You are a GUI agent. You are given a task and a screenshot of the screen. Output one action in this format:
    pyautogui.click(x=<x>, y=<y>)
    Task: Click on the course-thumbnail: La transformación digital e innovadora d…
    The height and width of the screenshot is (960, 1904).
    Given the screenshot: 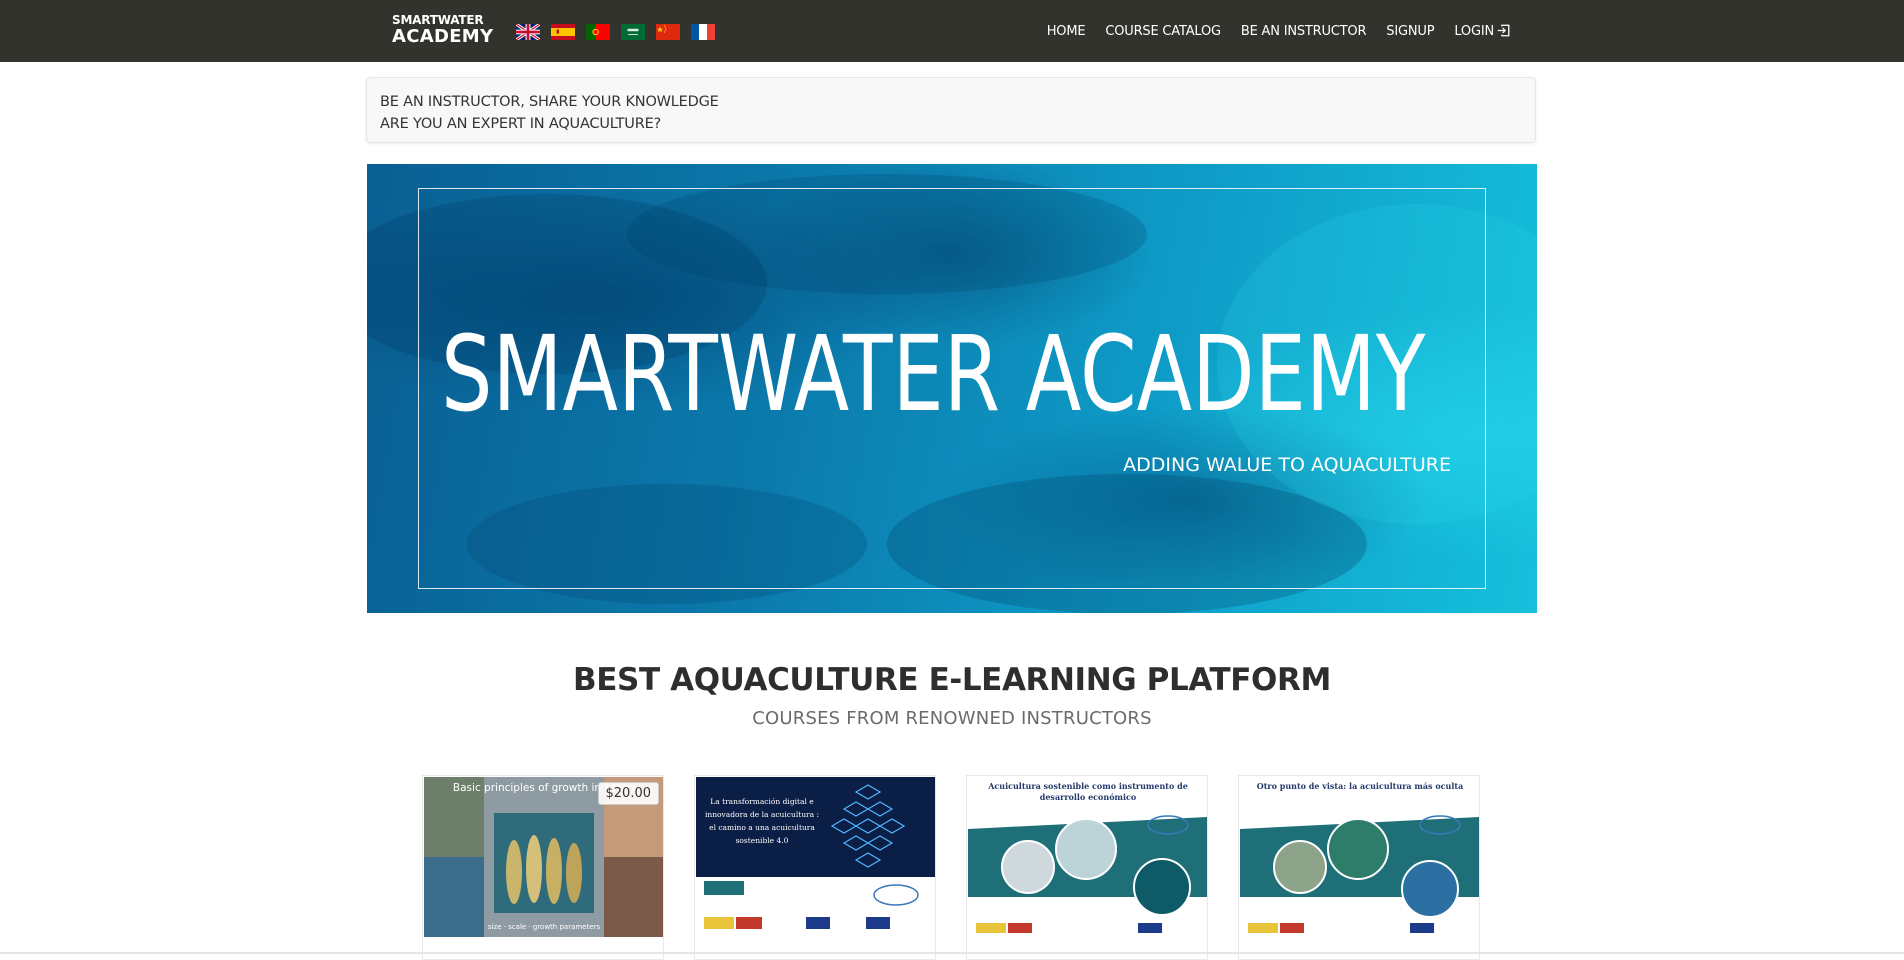 What is the action you would take?
    pyautogui.click(x=816, y=857)
    